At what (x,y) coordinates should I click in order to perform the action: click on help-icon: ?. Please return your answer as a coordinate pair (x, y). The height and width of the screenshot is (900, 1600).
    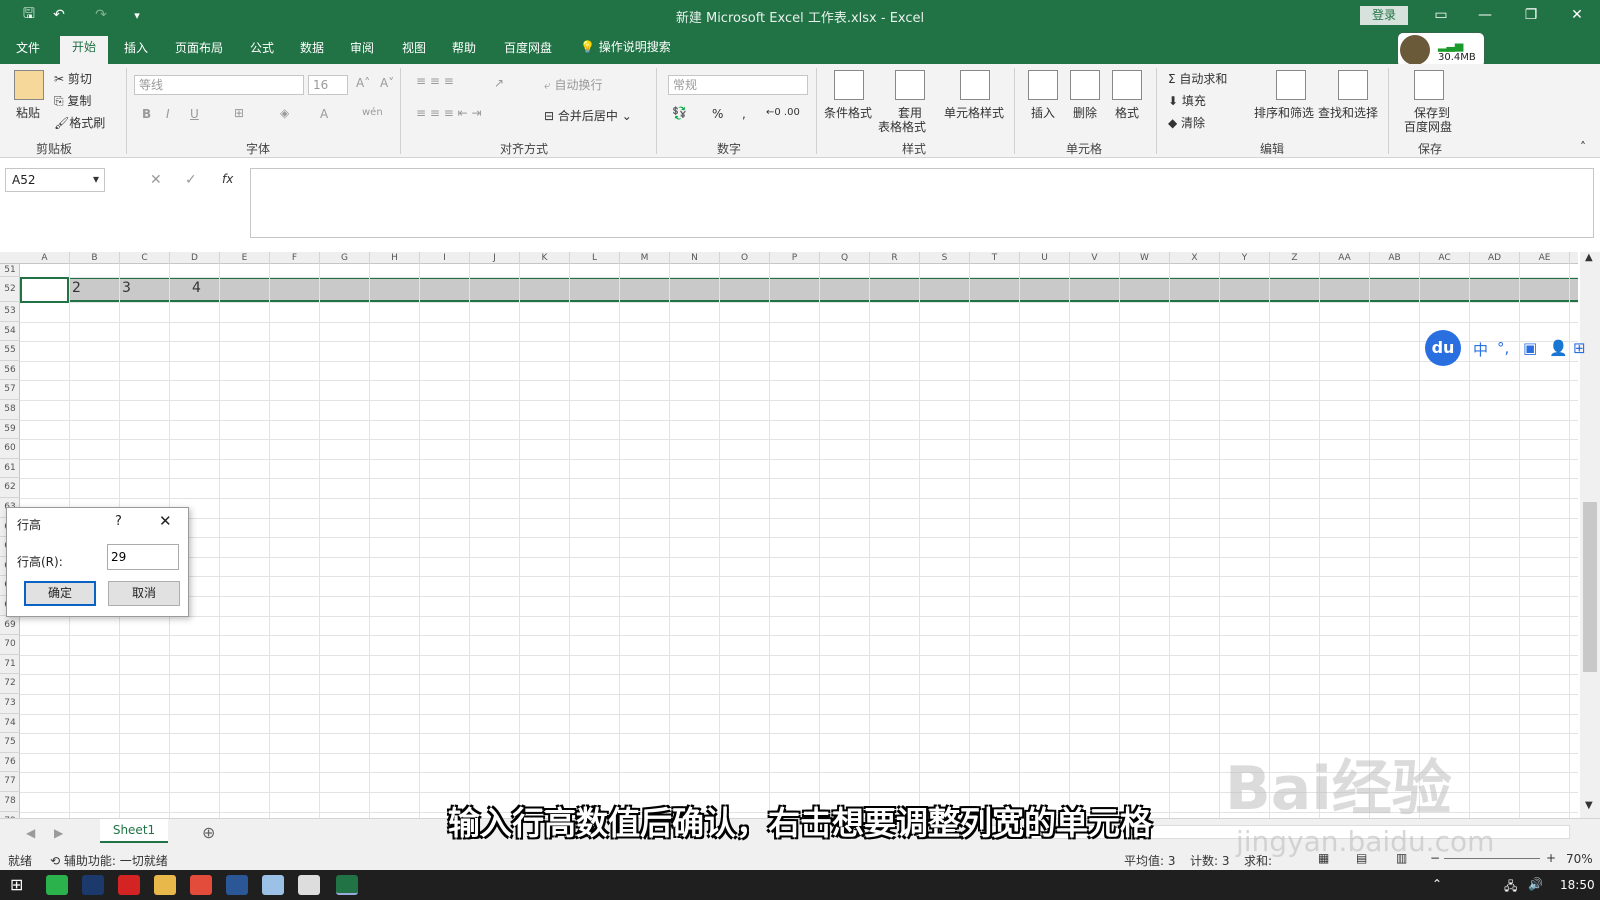
    Looking at the image, I should click on (118, 521).